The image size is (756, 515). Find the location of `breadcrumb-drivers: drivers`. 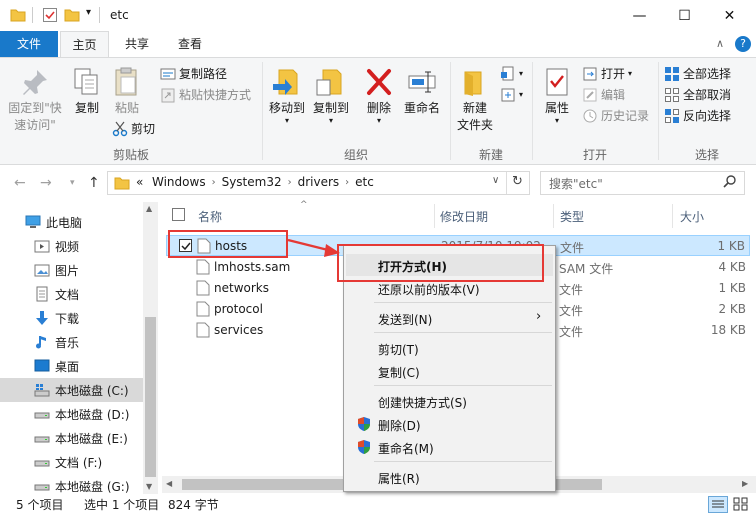

breadcrumb-drivers: drivers is located at coordinates (319, 183).